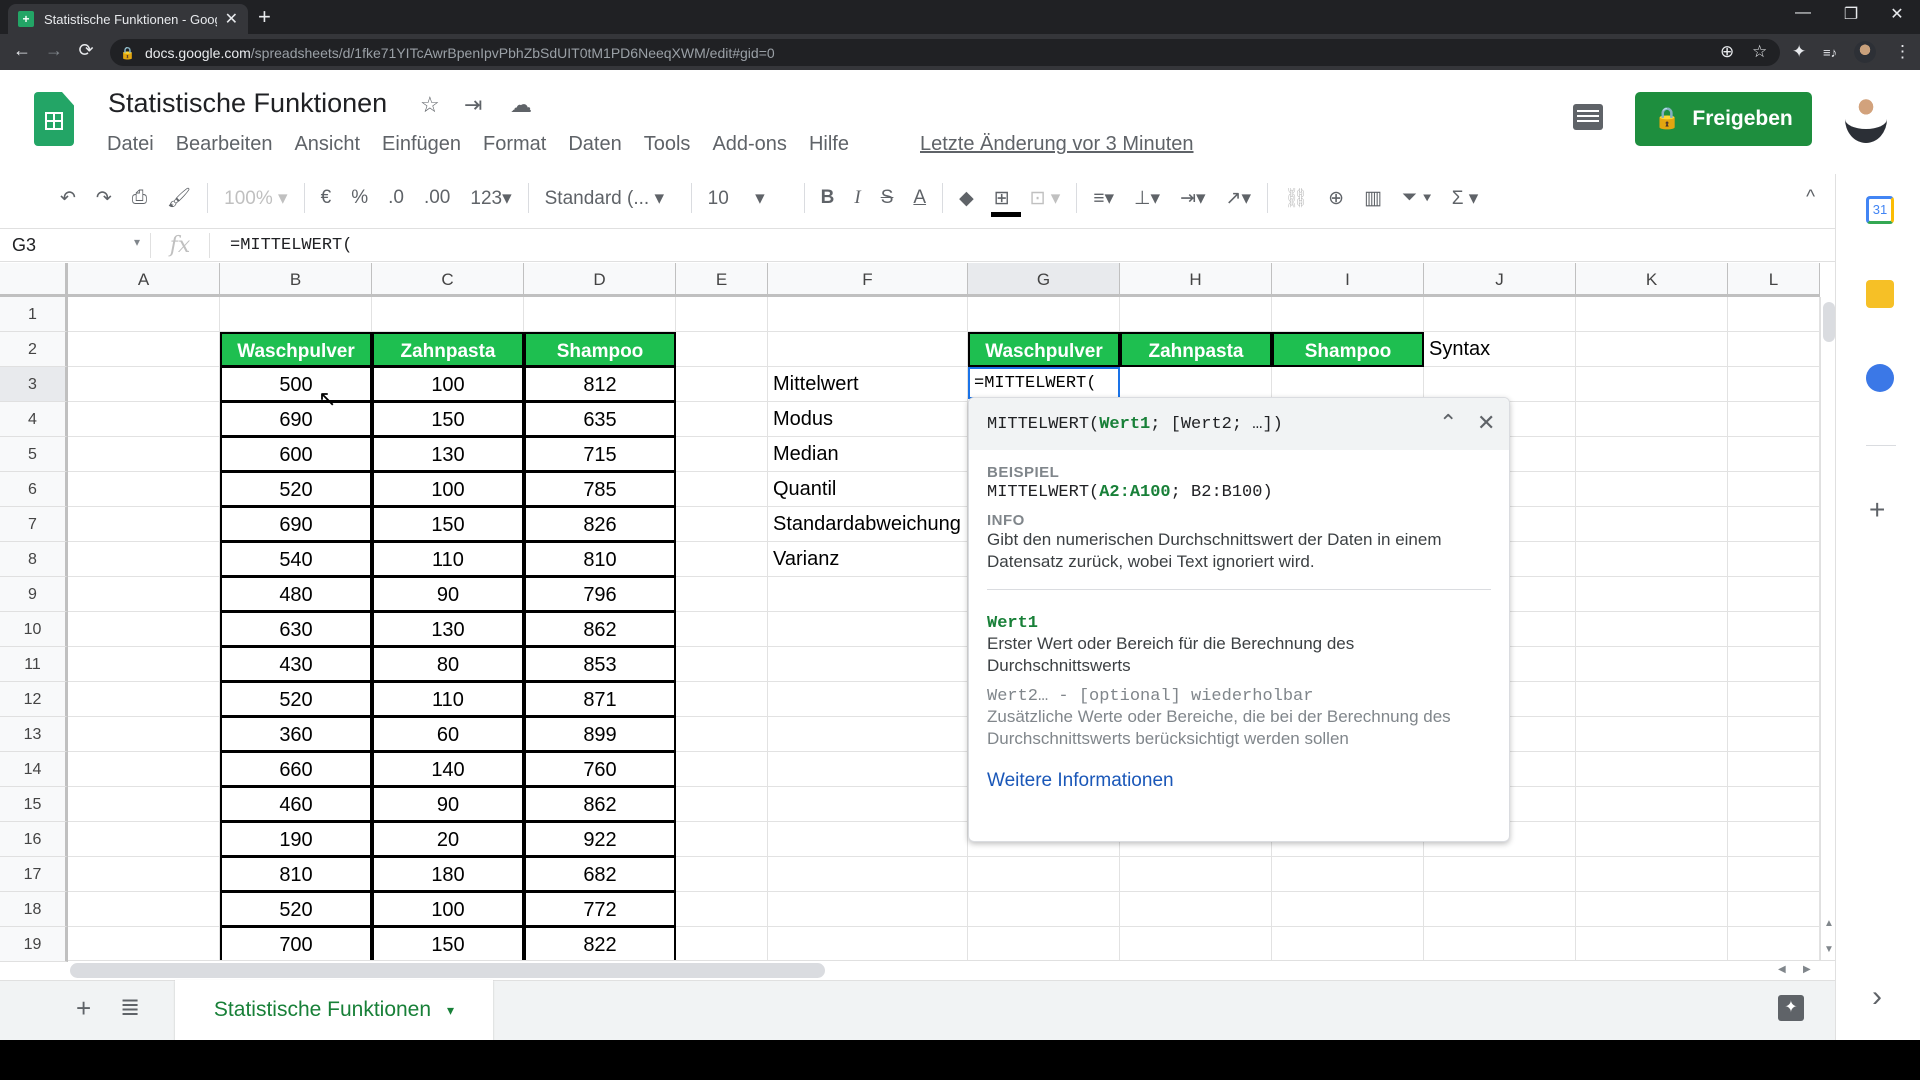  Describe the element at coordinates (748, 198) in the screenshot. I see `font-size-select: 10 ▾` at that location.